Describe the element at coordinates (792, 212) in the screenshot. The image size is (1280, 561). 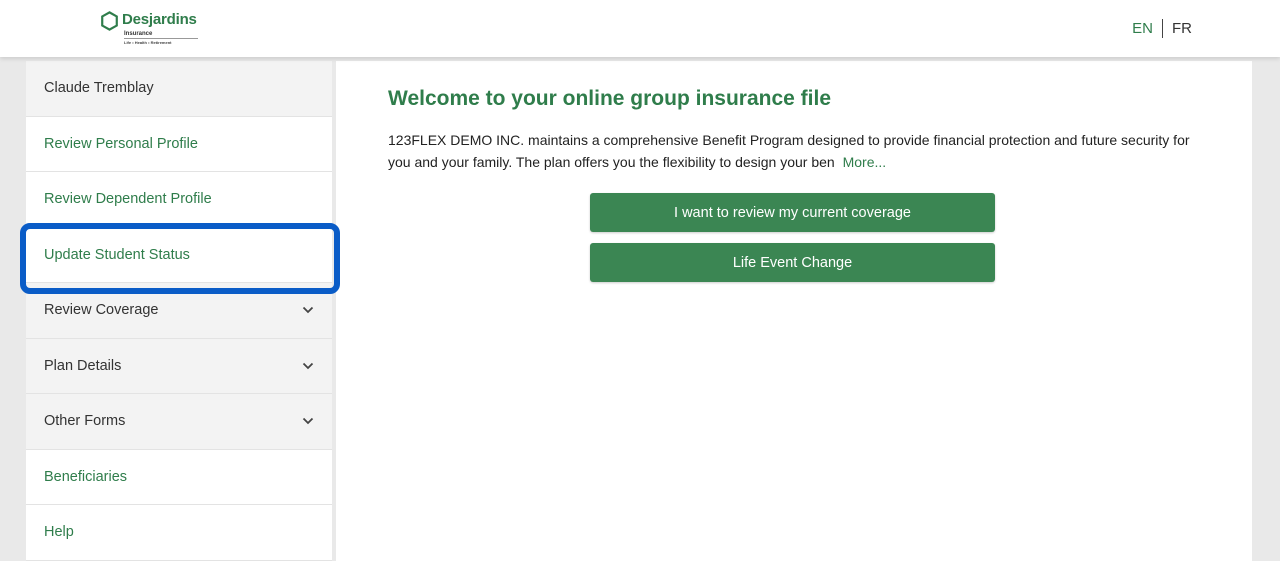
I see `review-coverage-button: I want to review my current coverage` at that location.